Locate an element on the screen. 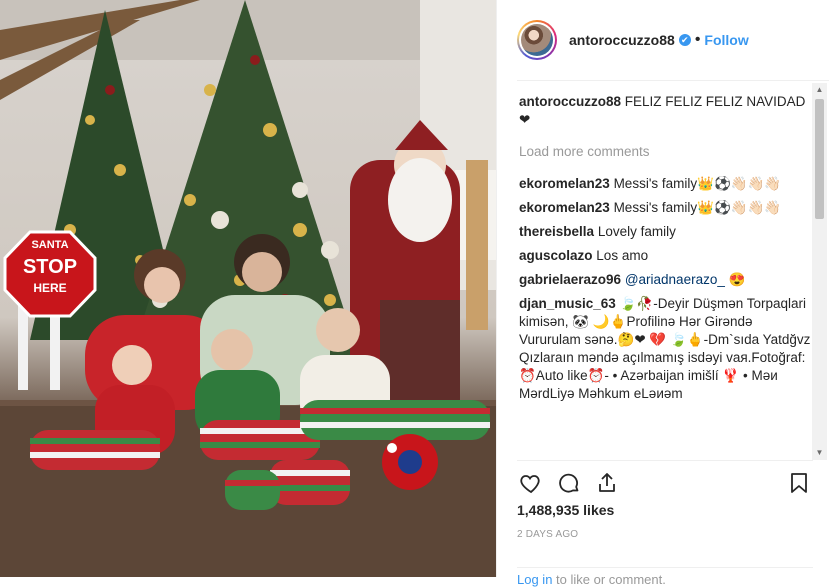 The height and width of the screenshot is (587, 833). comment-username: thereisbella is located at coordinates (556, 231).